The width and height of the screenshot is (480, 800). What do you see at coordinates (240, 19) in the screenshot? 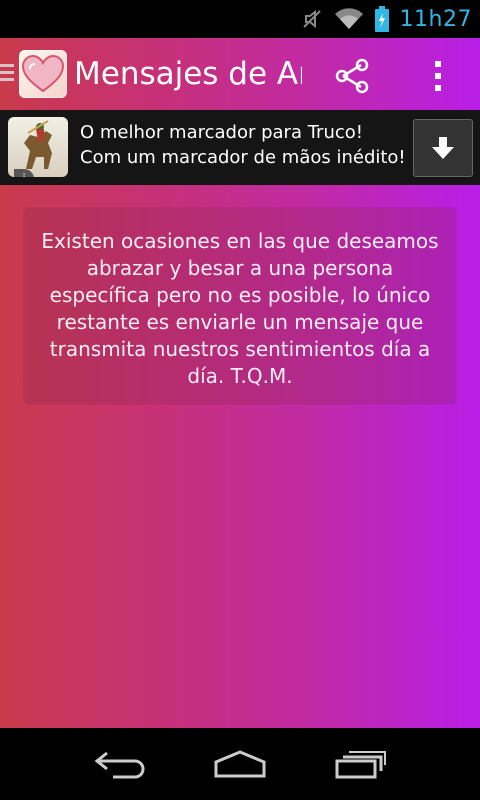
I see `status-bar: 11h27` at bounding box center [240, 19].